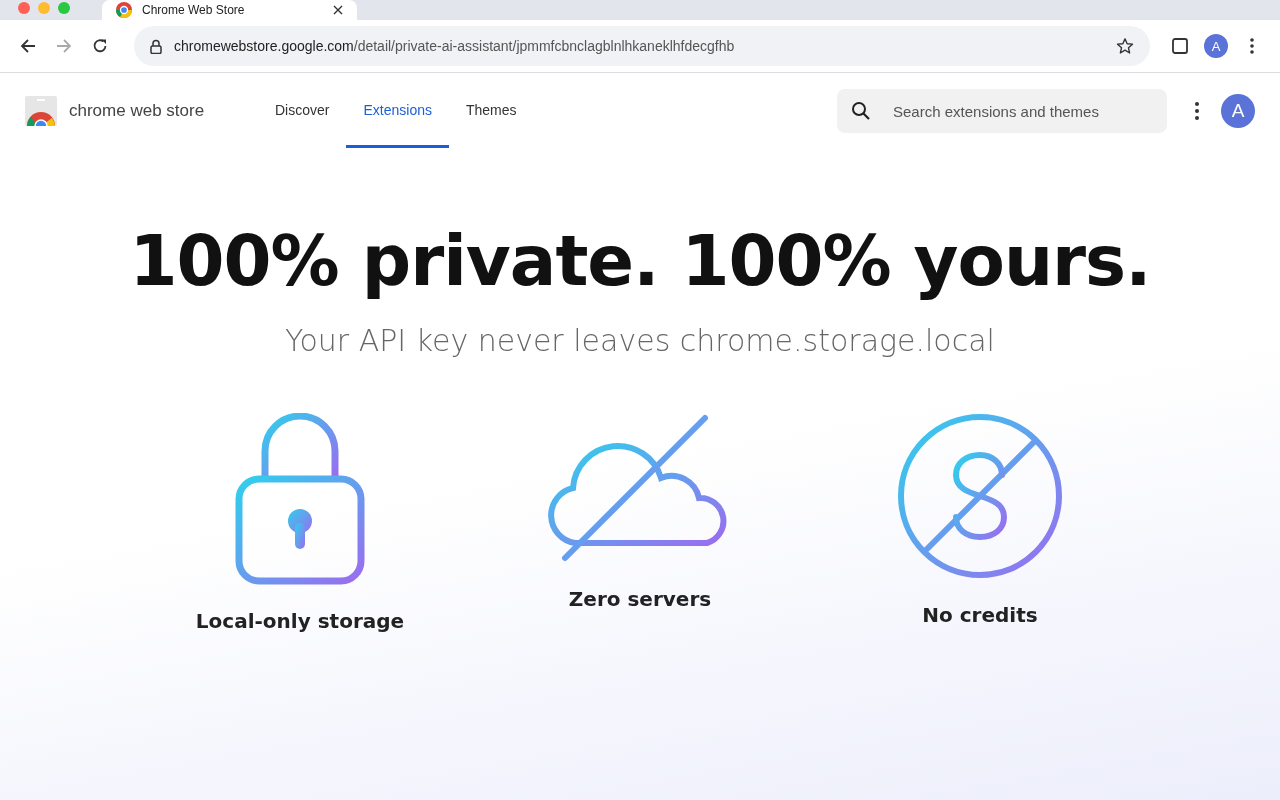  What do you see at coordinates (640, 340) in the screenshot?
I see `subtitle: Your API key never leaves chrome.storage.local` at bounding box center [640, 340].